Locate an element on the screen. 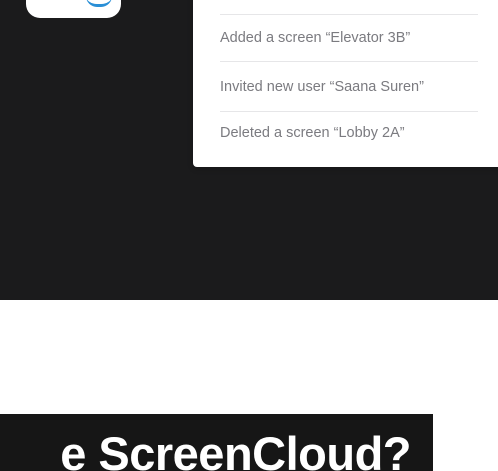  logo-icon is located at coordinates (99, 3).